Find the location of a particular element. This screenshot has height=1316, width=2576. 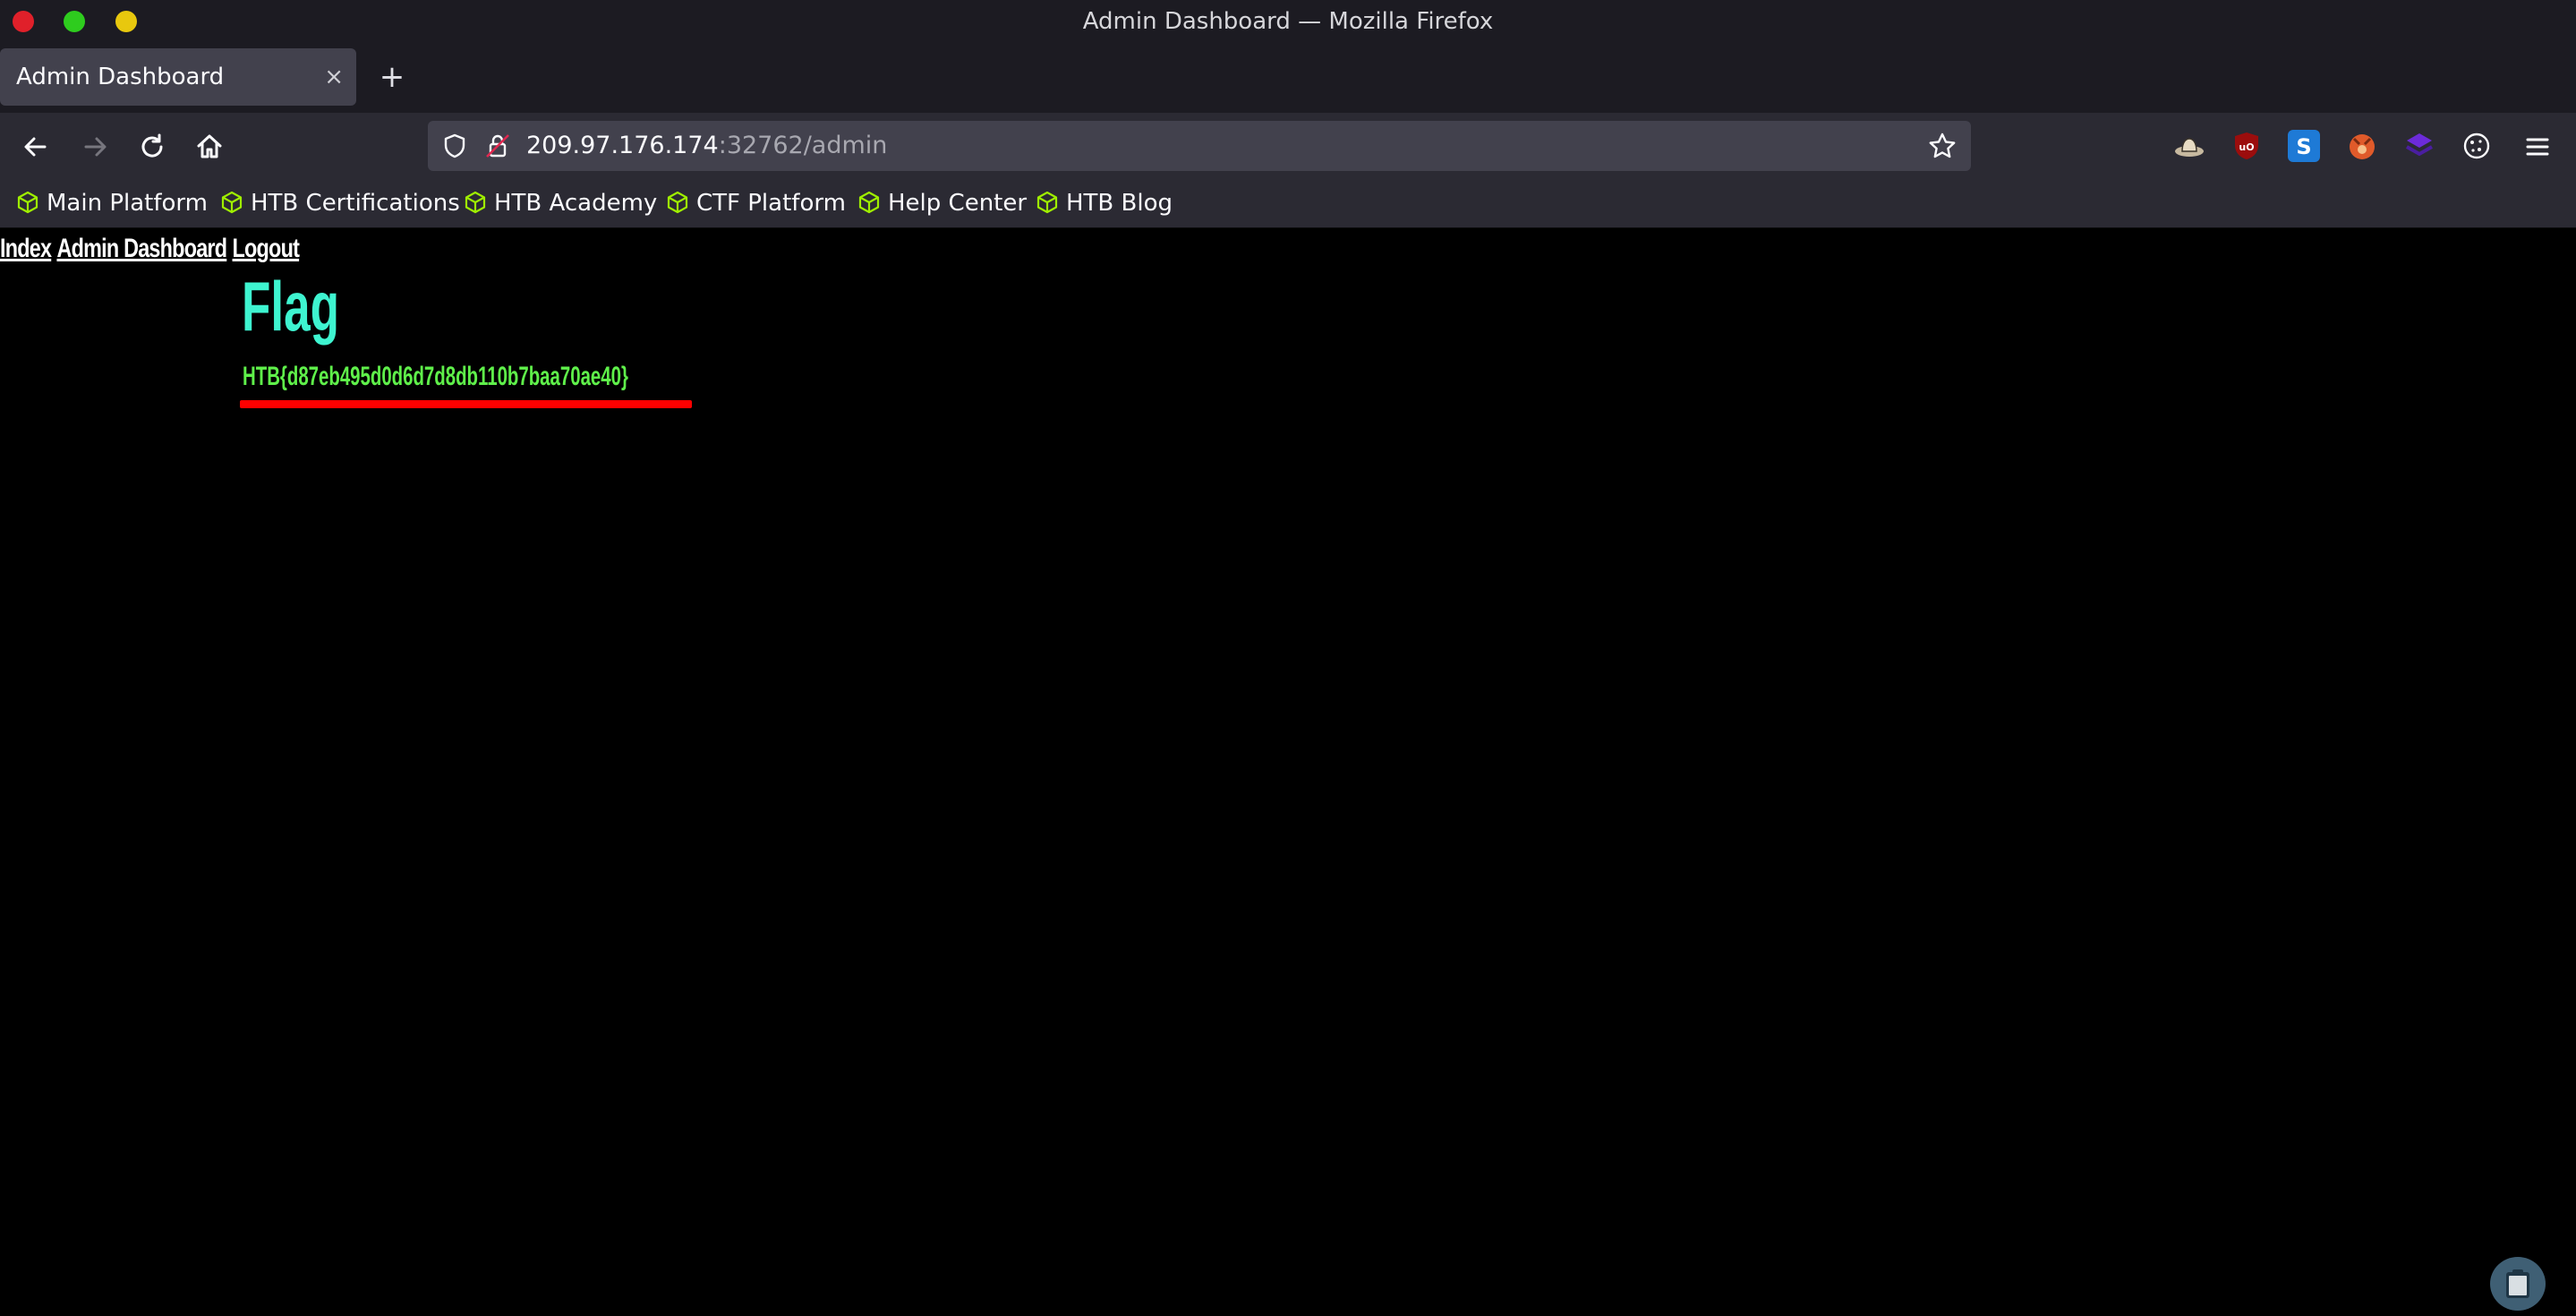

svg-text: uO is located at coordinates (2246, 147).